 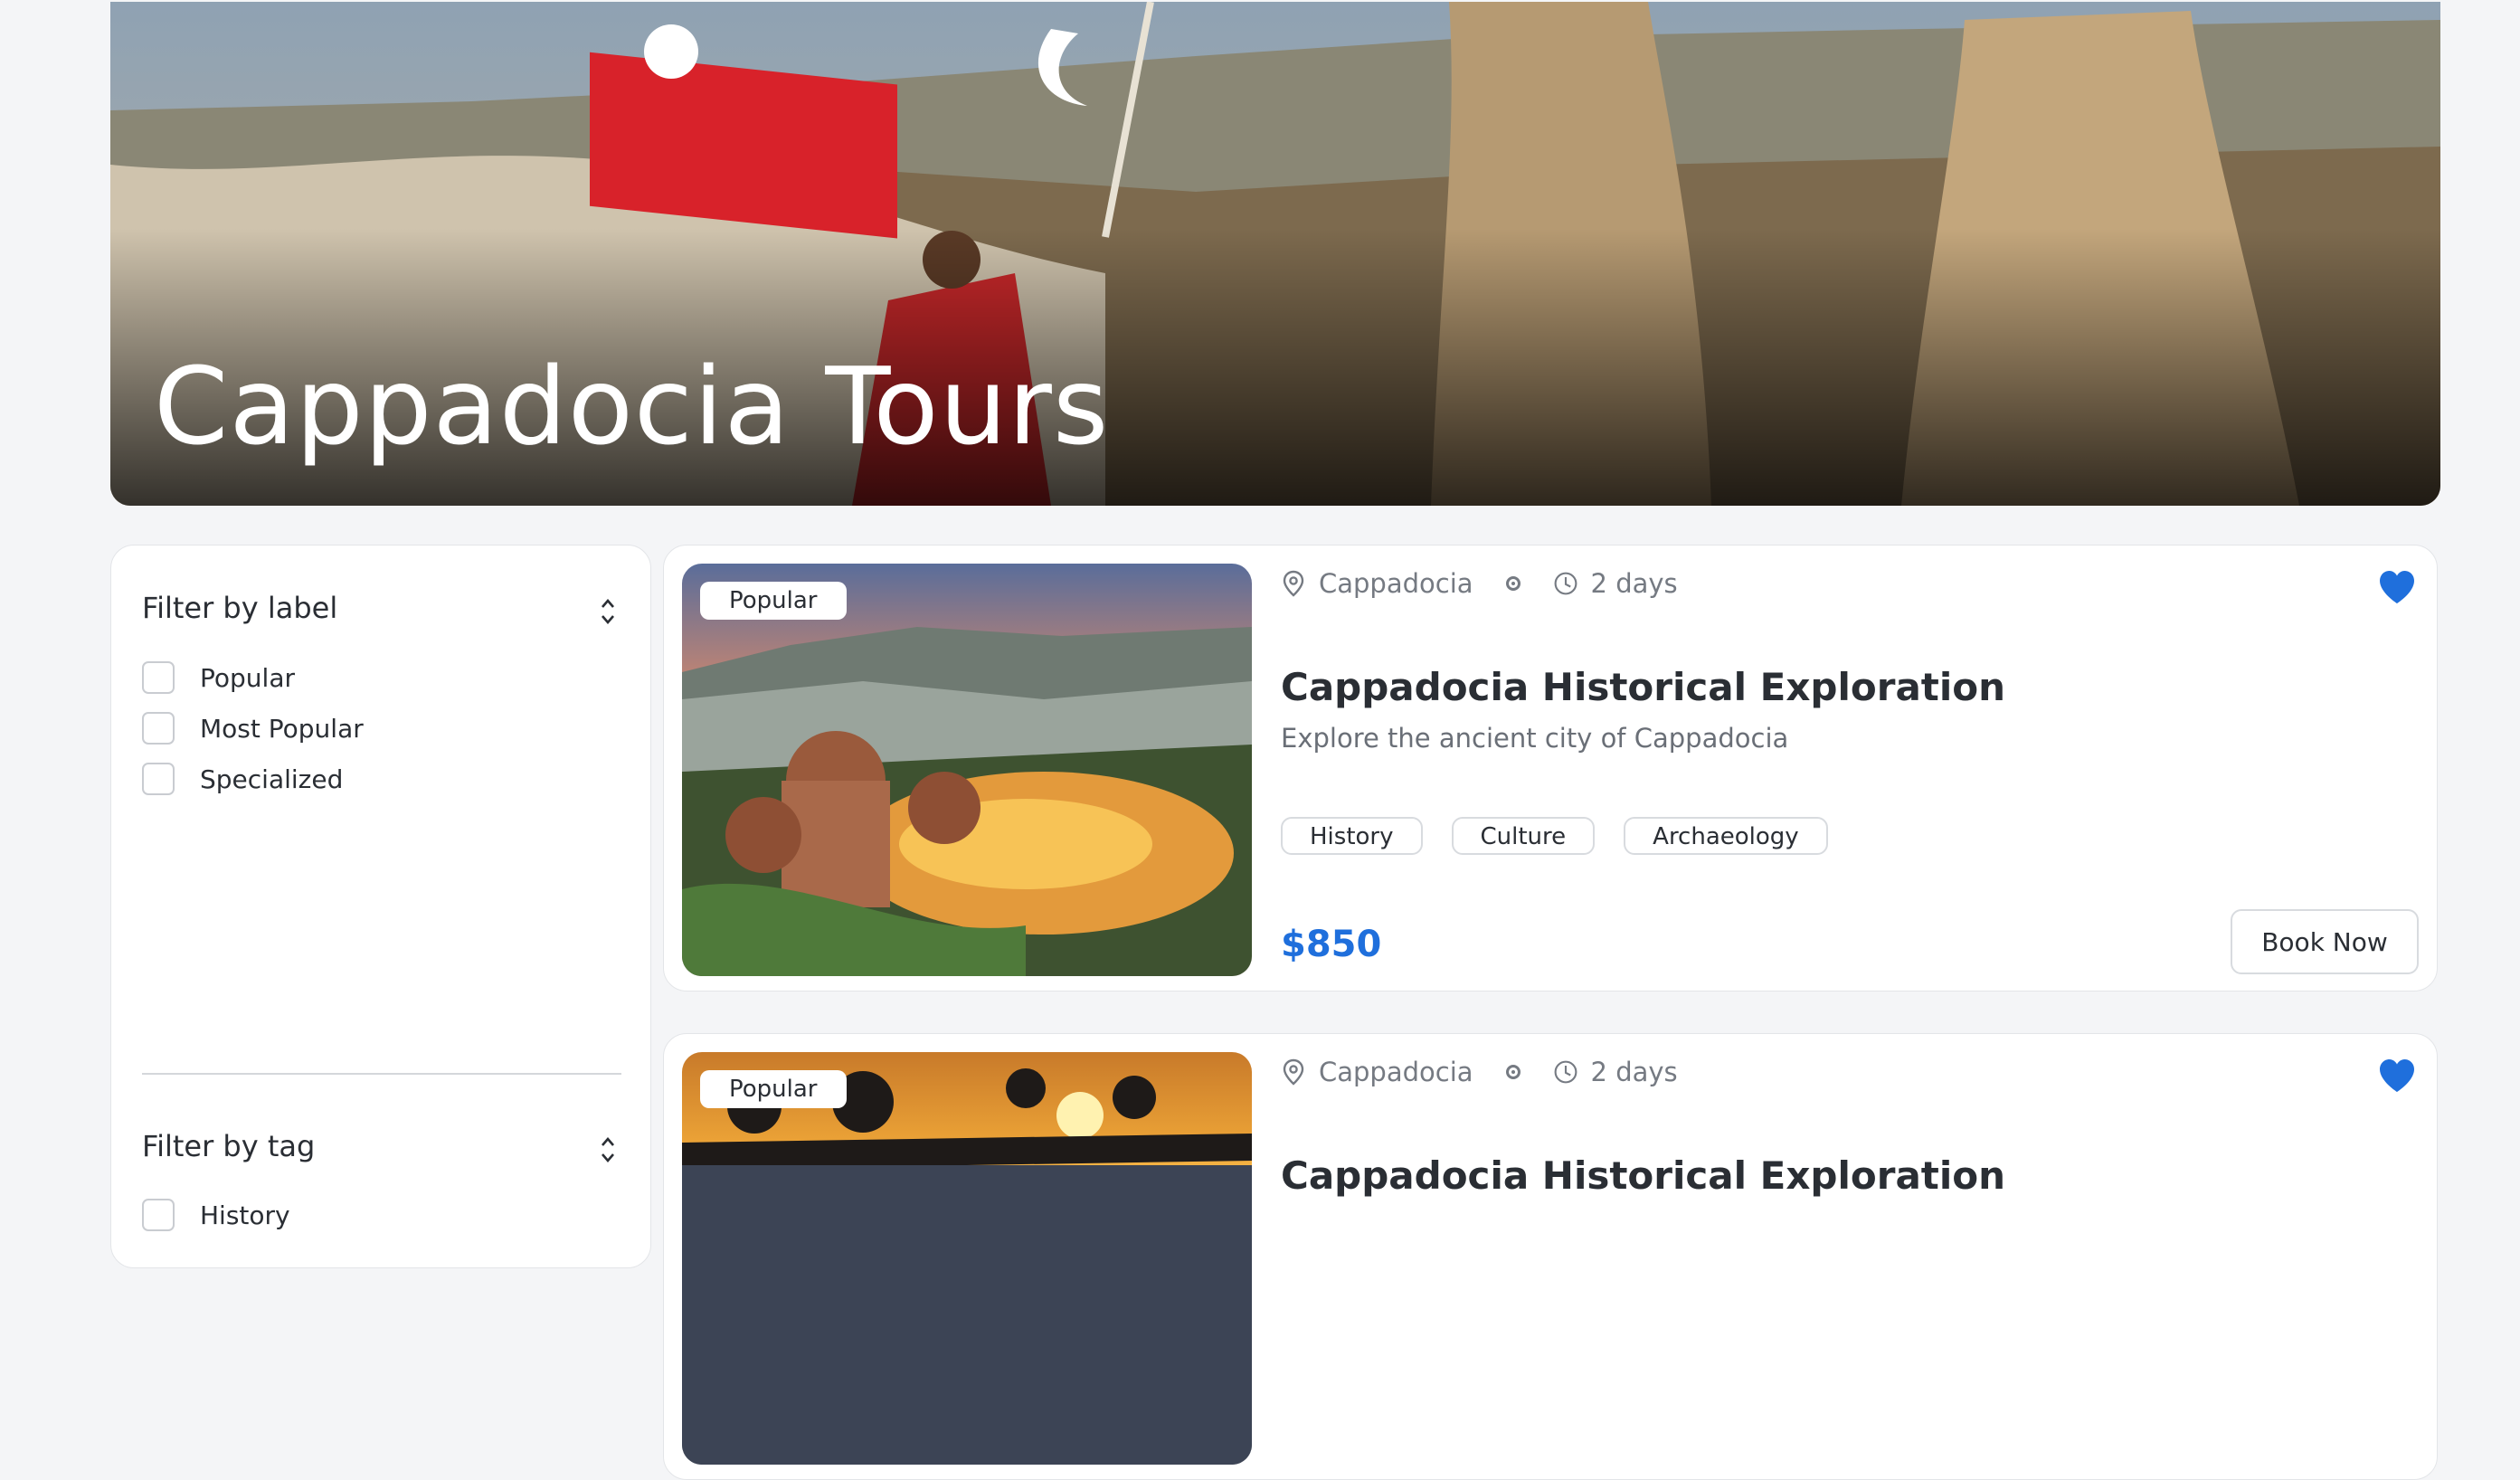 I want to click on filter-option-popular: Popular, so click(x=219, y=677).